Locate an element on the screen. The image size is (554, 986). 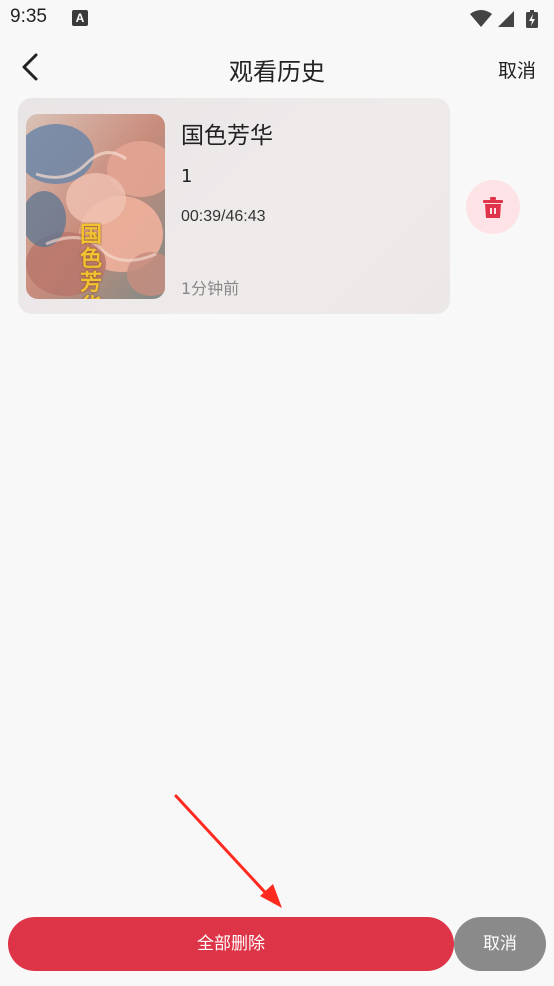
signal-icon is located at coordinates (506, 19).